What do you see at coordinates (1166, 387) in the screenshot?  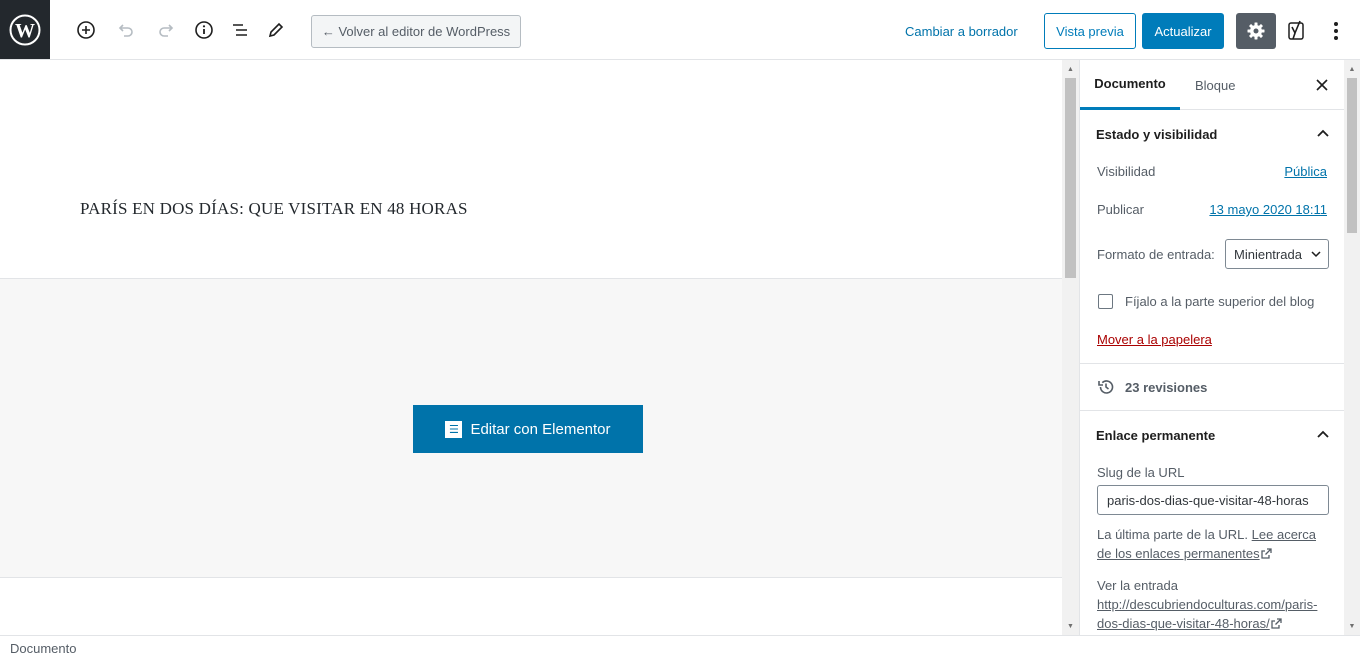 I see `revisions-label: 23 revisiones` at bounding box center [1166, 387].